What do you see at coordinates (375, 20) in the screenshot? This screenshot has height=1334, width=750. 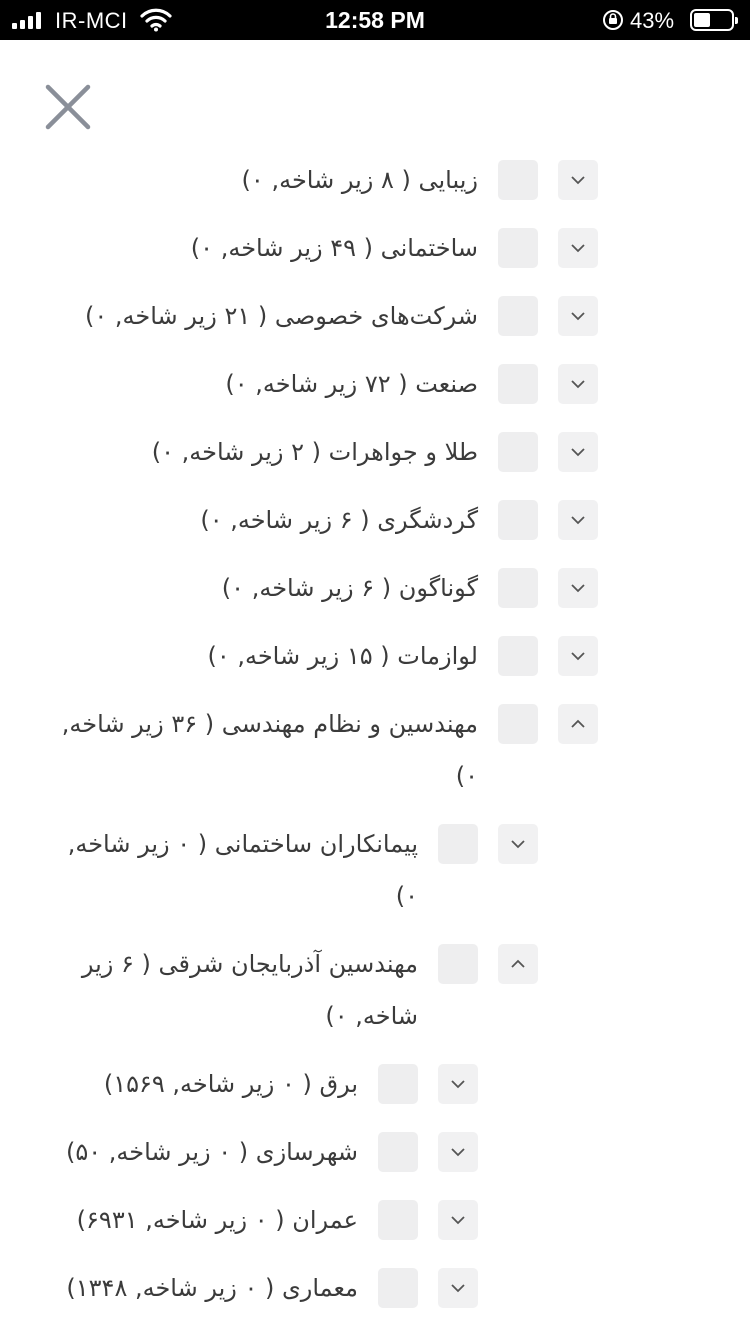 I see `status-bar: IR-MCI 12:58 PM 43%` at bounding box center [375, 20].